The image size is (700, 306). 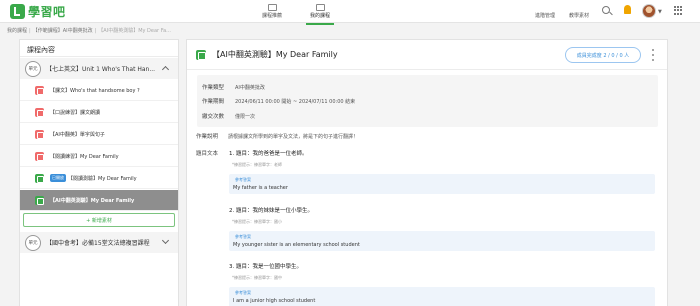 I want to click on bell-icon, so click(x=627, y=9).